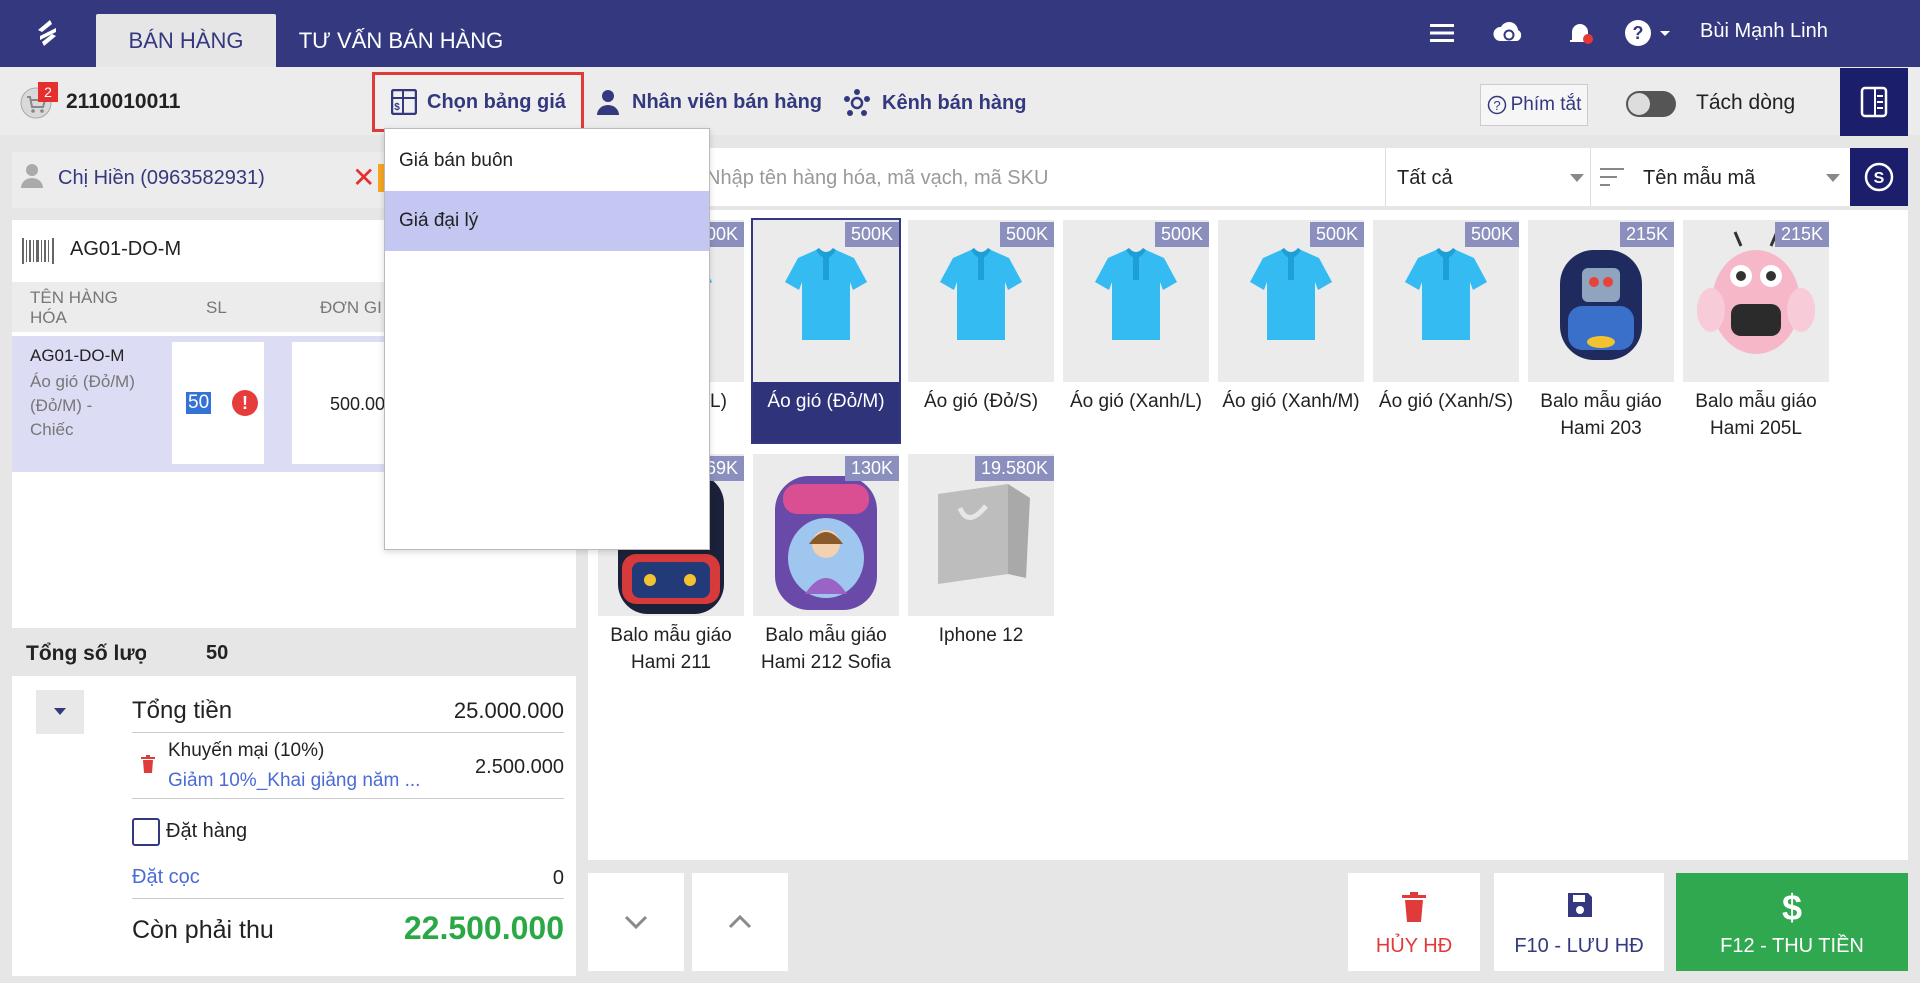  Describe the element at coordinates (871, 468) in the screenshot. I see `product-price-badge: 130K` at that location.